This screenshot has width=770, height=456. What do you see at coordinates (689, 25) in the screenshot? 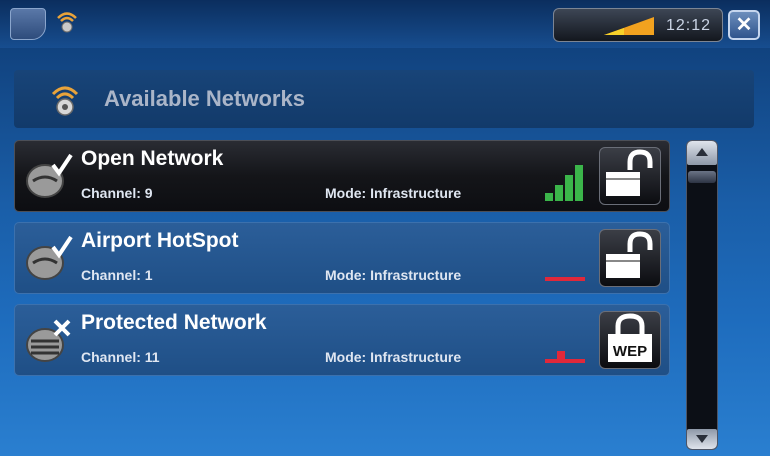
I see `clock: 12:12` at bounding box center [689, 25].